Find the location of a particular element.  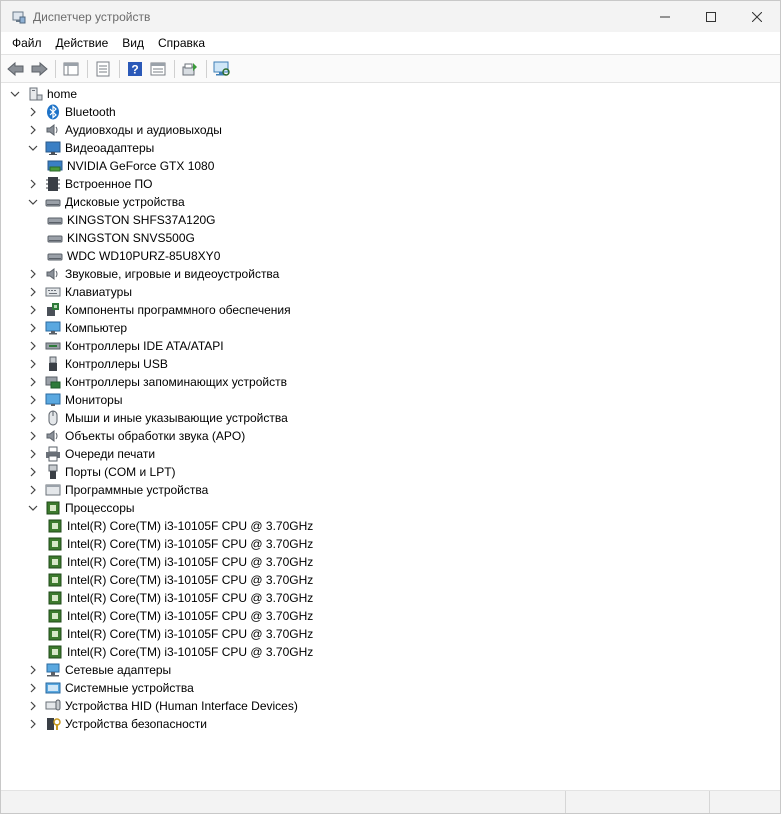

tree-category: Компьютер is located at coordinates (390, 328).